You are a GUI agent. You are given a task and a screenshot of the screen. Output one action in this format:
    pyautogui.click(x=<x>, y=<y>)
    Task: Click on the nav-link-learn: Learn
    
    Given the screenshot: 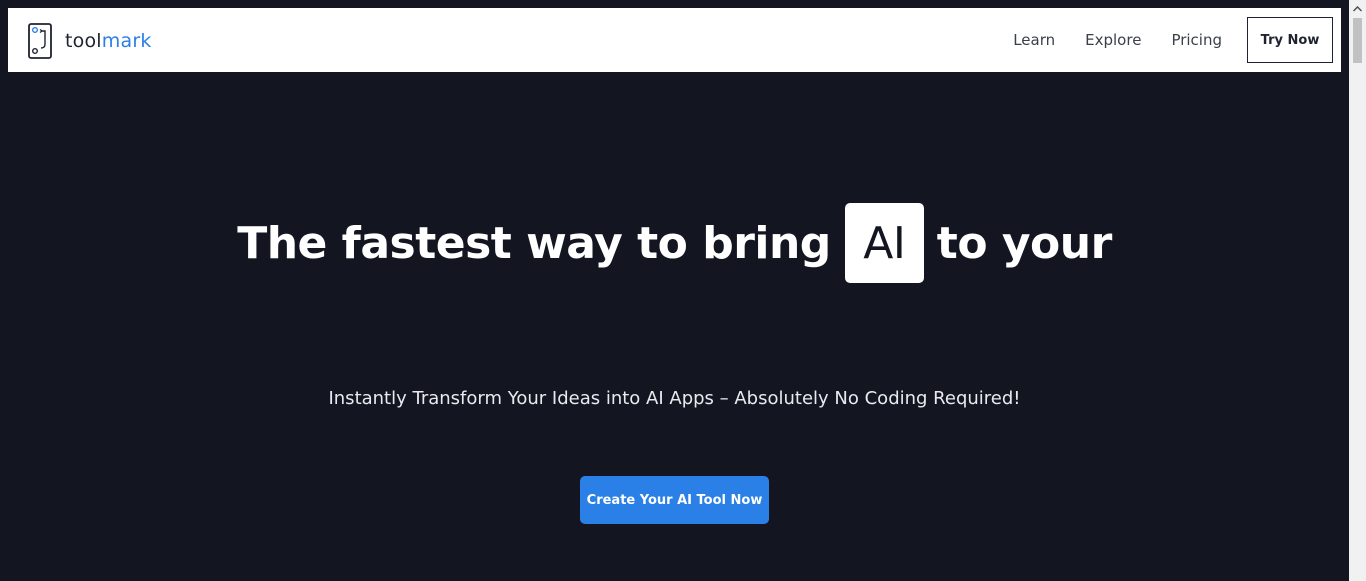 What is the action you would take?
    pyautogui.click(x=1034, y=40)
    